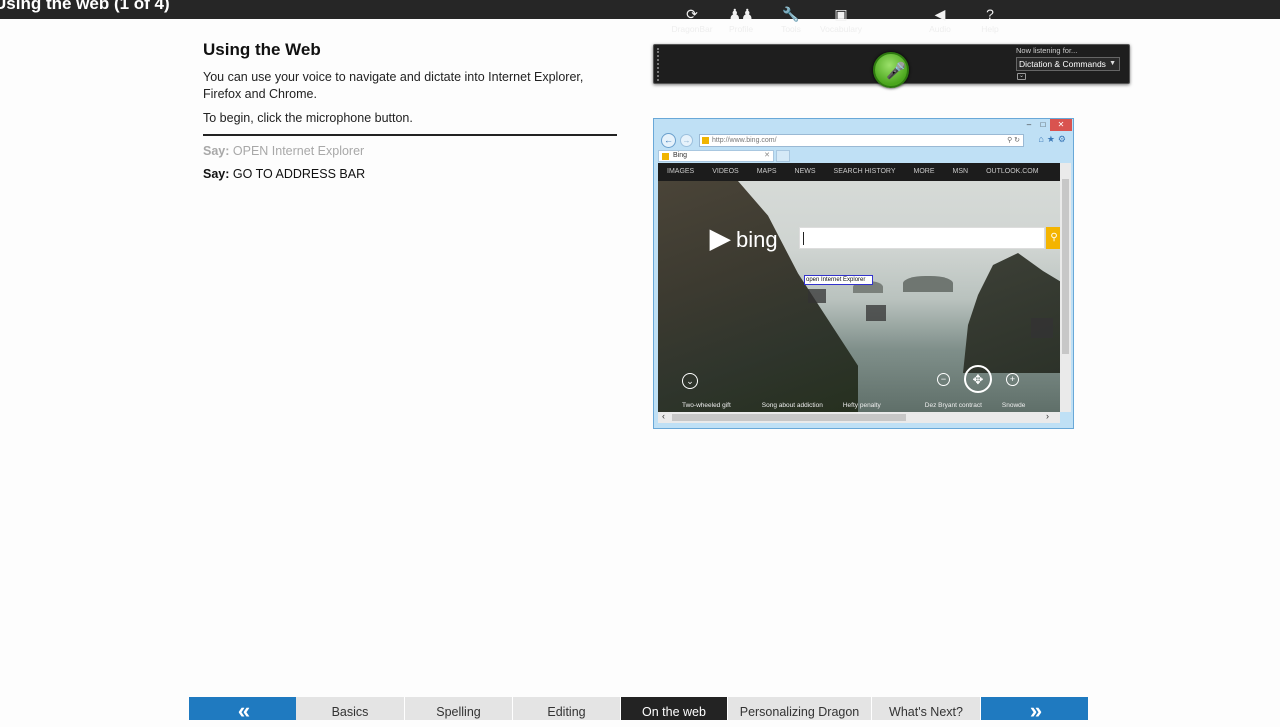  Describe the element at coordinates (680, 155) in the screenshot. I see `tab-label: Bing` at that location.